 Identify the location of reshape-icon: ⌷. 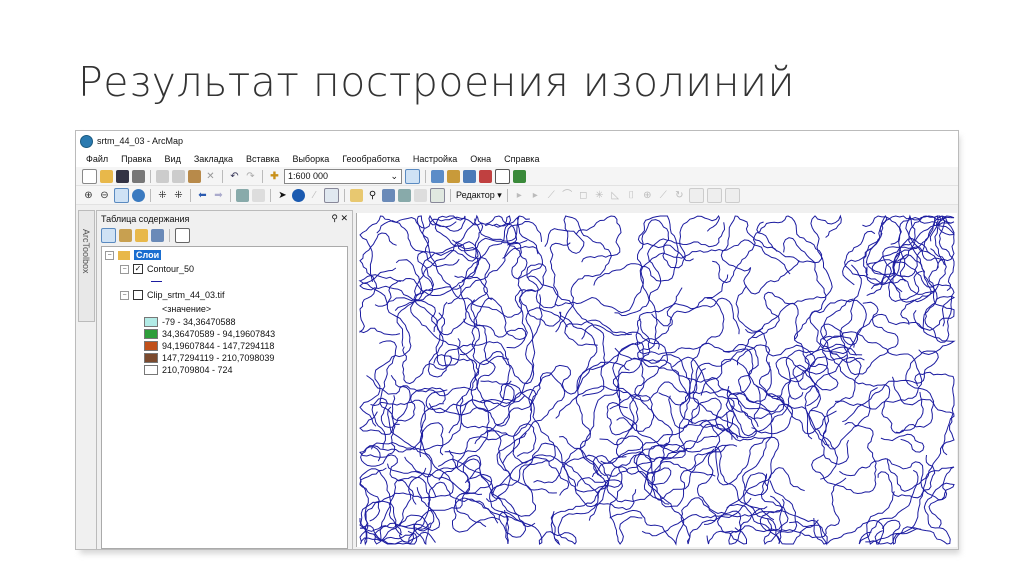
(631, 195).